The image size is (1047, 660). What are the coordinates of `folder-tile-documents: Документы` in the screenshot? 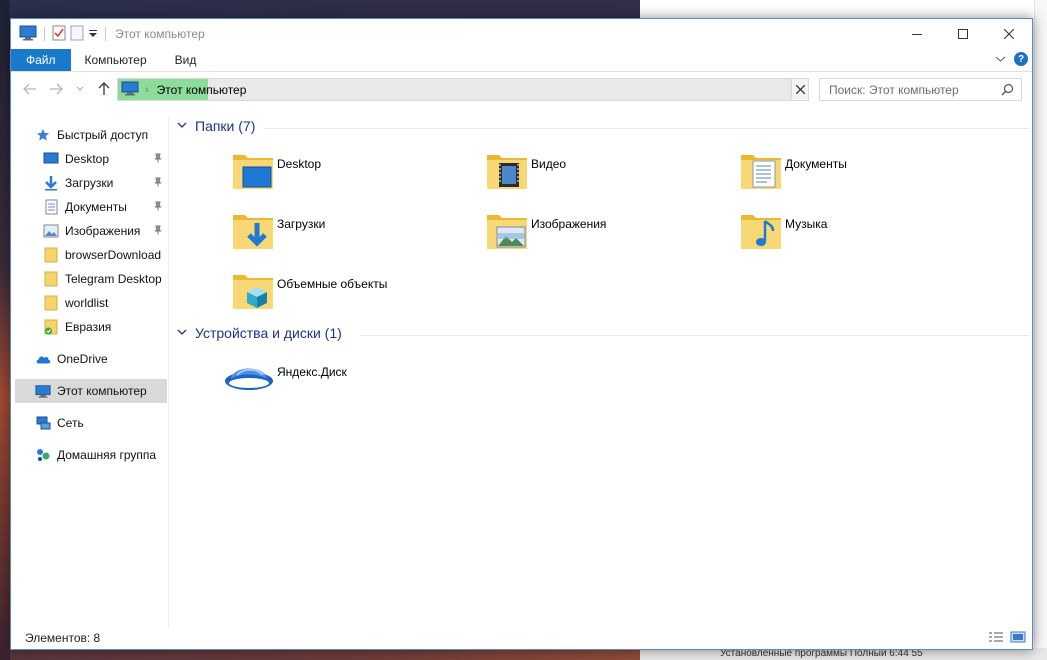 It's located at (793, 173).